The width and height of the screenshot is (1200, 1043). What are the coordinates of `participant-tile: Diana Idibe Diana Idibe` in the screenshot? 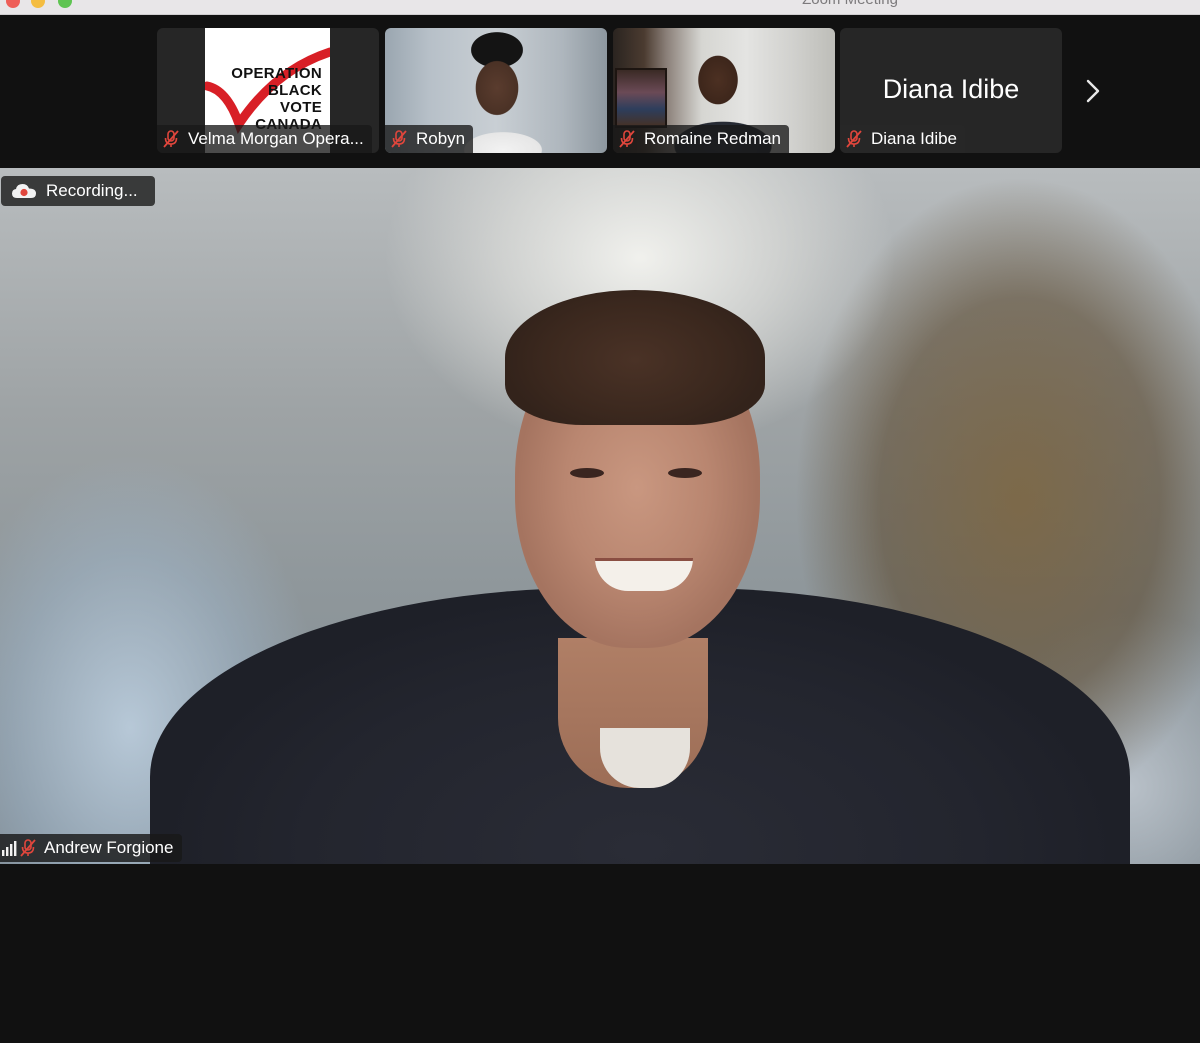 It's located at (951, 90).